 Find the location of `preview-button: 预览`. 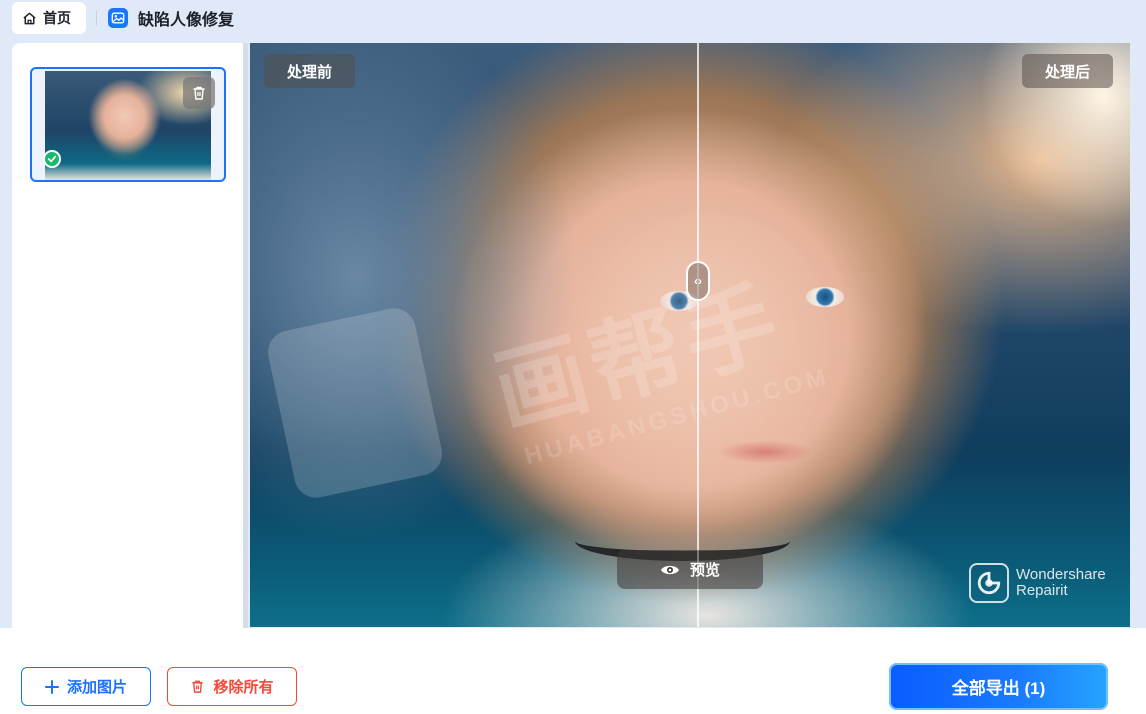

preview-button: 预览 is located at coordinates (690, 569).